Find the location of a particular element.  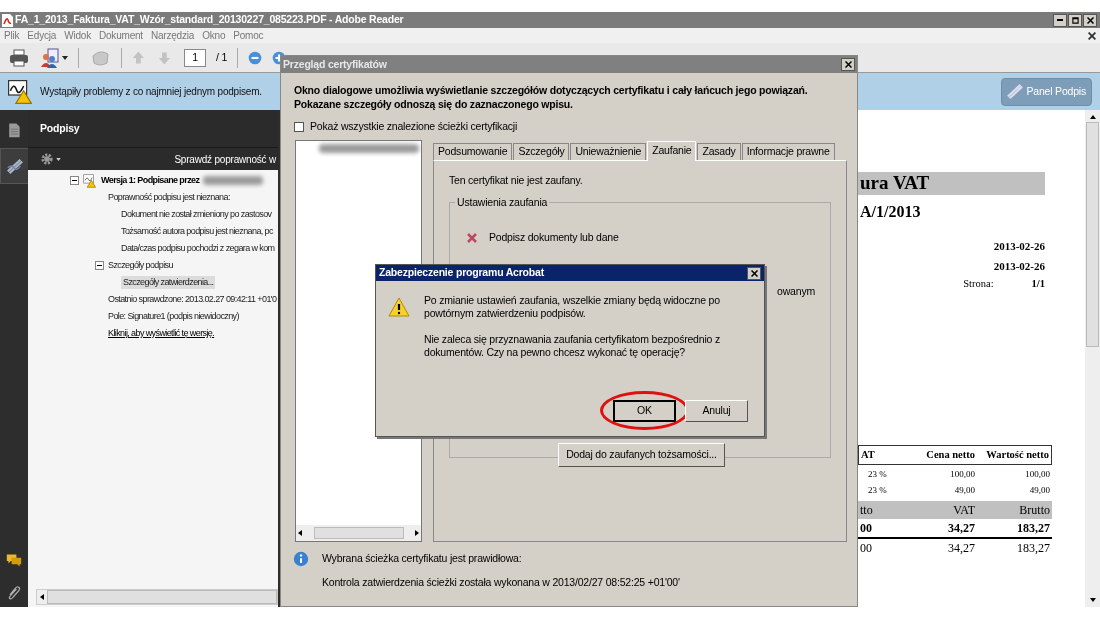

column-header: VAT is located at coordinates (963, 510).